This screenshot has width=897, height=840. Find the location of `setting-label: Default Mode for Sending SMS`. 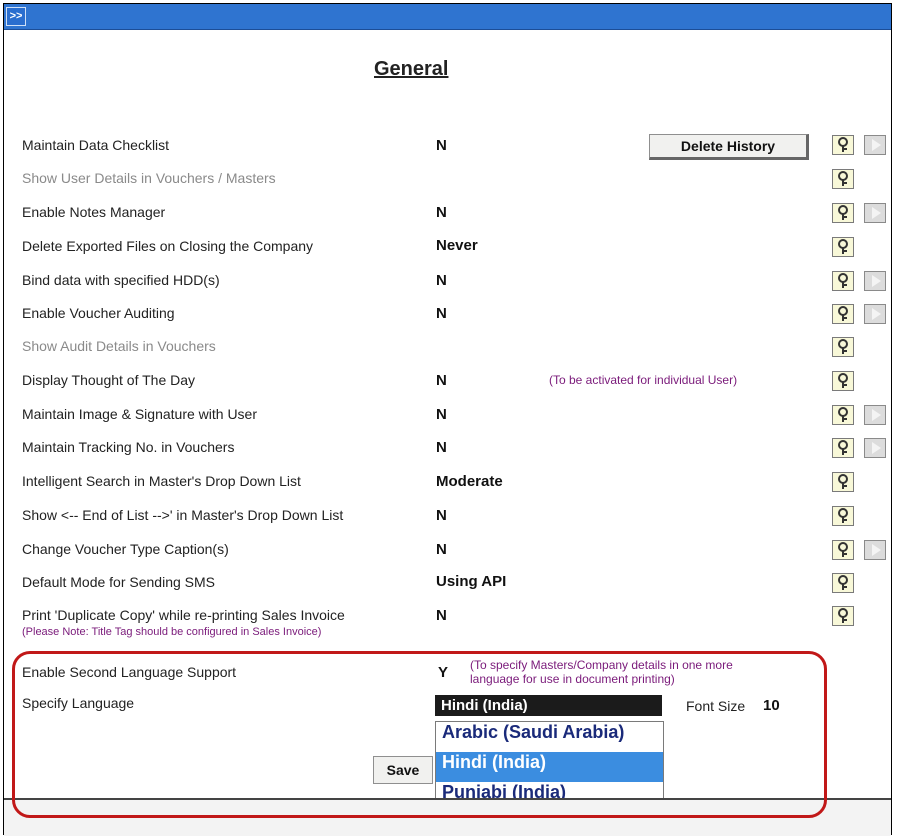

setting-label: Default Mode for Sending SMS is located at coordinates (118, 582).